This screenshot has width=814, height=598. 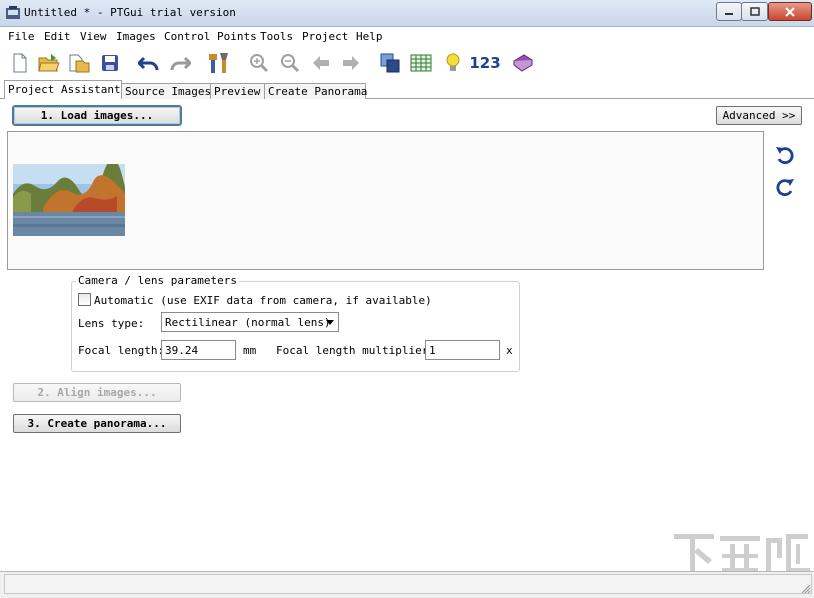 I want to click on maximize-button, so click(x=754, y=11).